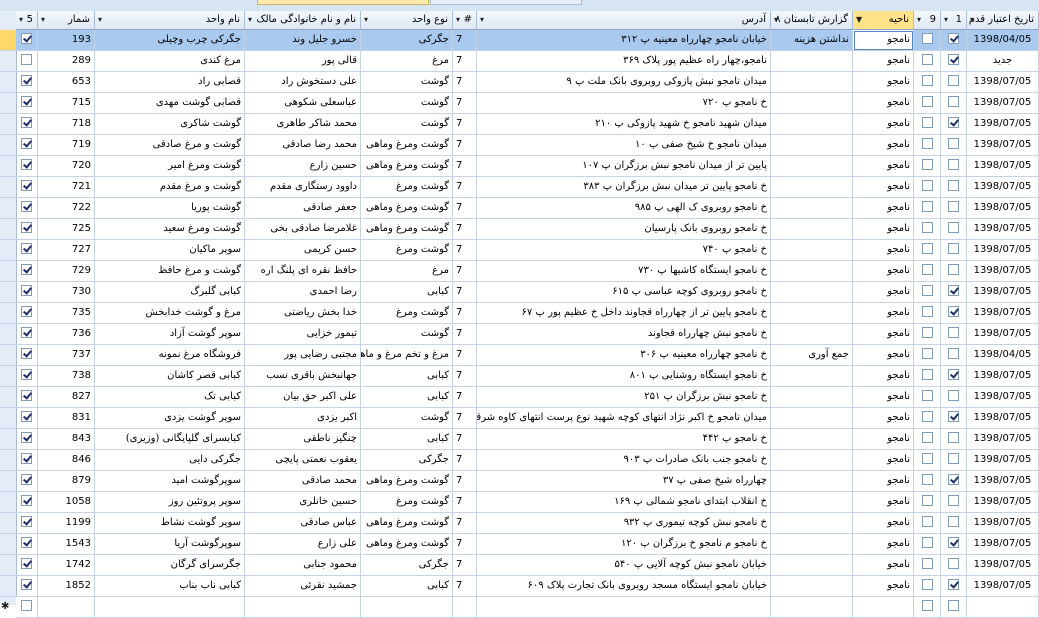 The width and height of the screenshot is (1039, 618). Describe the element at coordinates (624, 187) in the screenshot. I see `cell-address: خ نامجو پایین تر میدان نبش برزگران پ ۳۸۳` at that location.